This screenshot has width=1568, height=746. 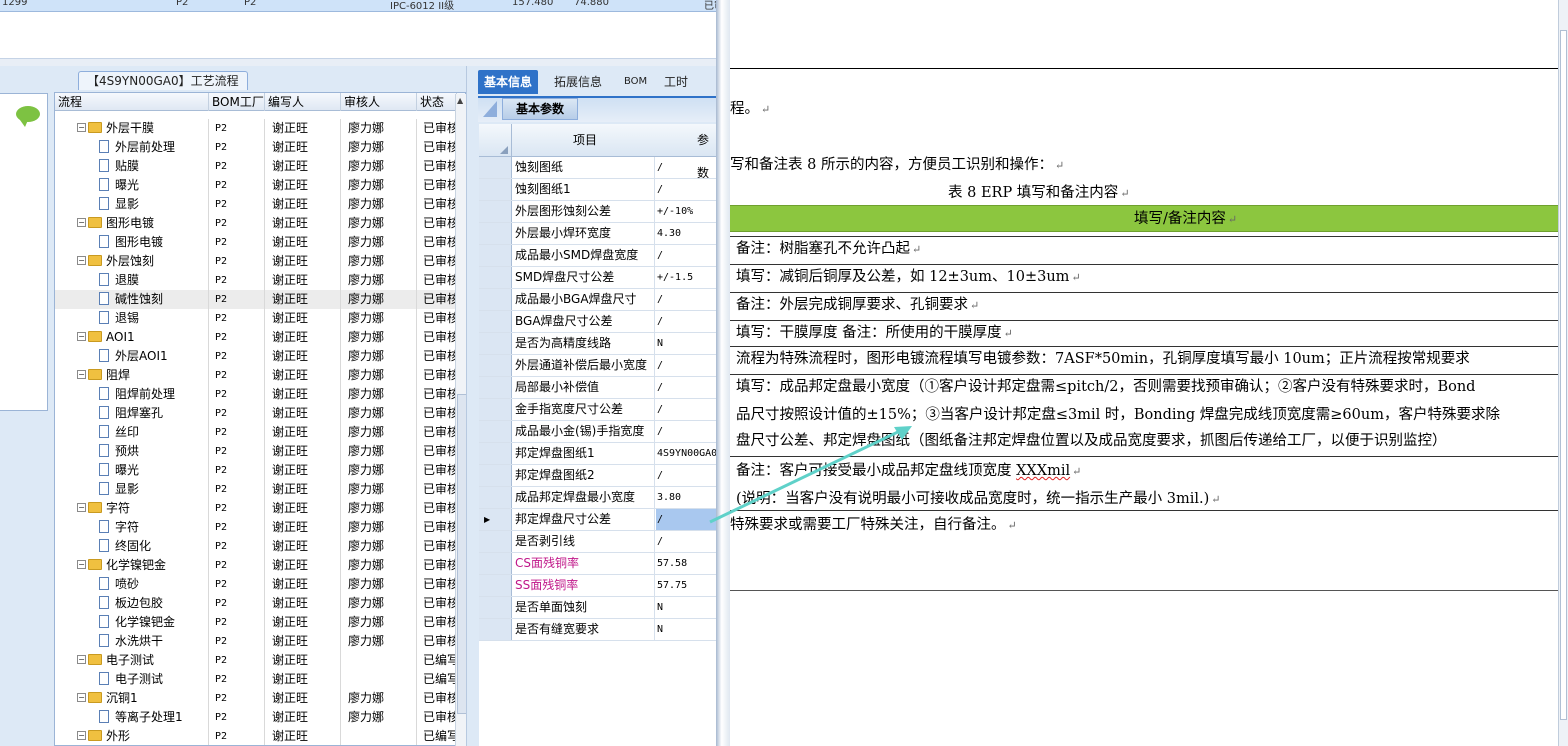 I want to click on table-row: − 外层干膜 P2 谢正旺 廖力娜 已审核, so click(x=256, y=128).